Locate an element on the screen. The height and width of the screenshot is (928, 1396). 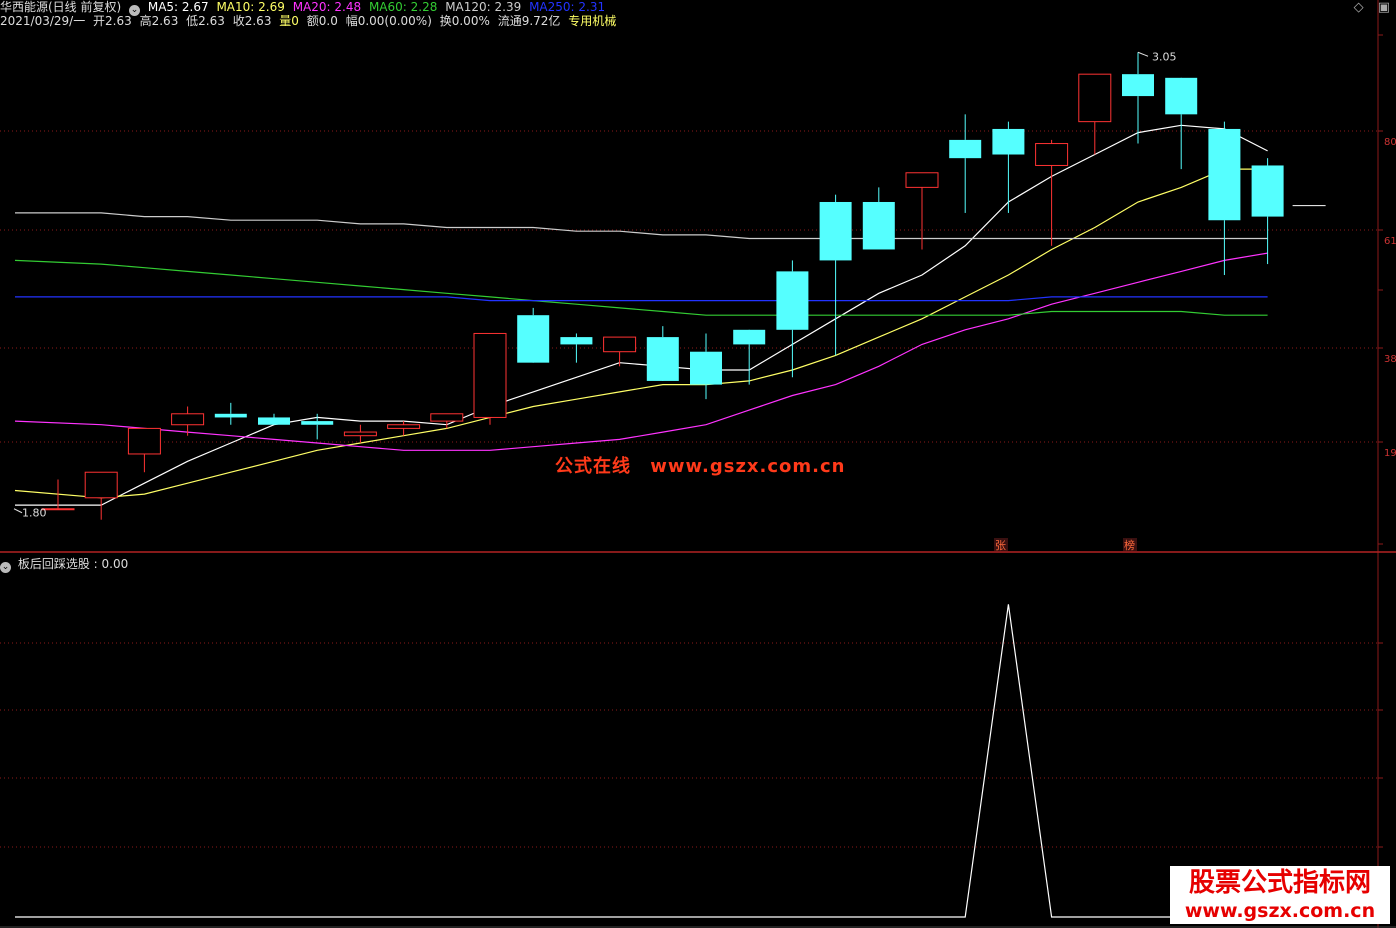
low-price-label: 1.80 is located at coordinates (34, 513).